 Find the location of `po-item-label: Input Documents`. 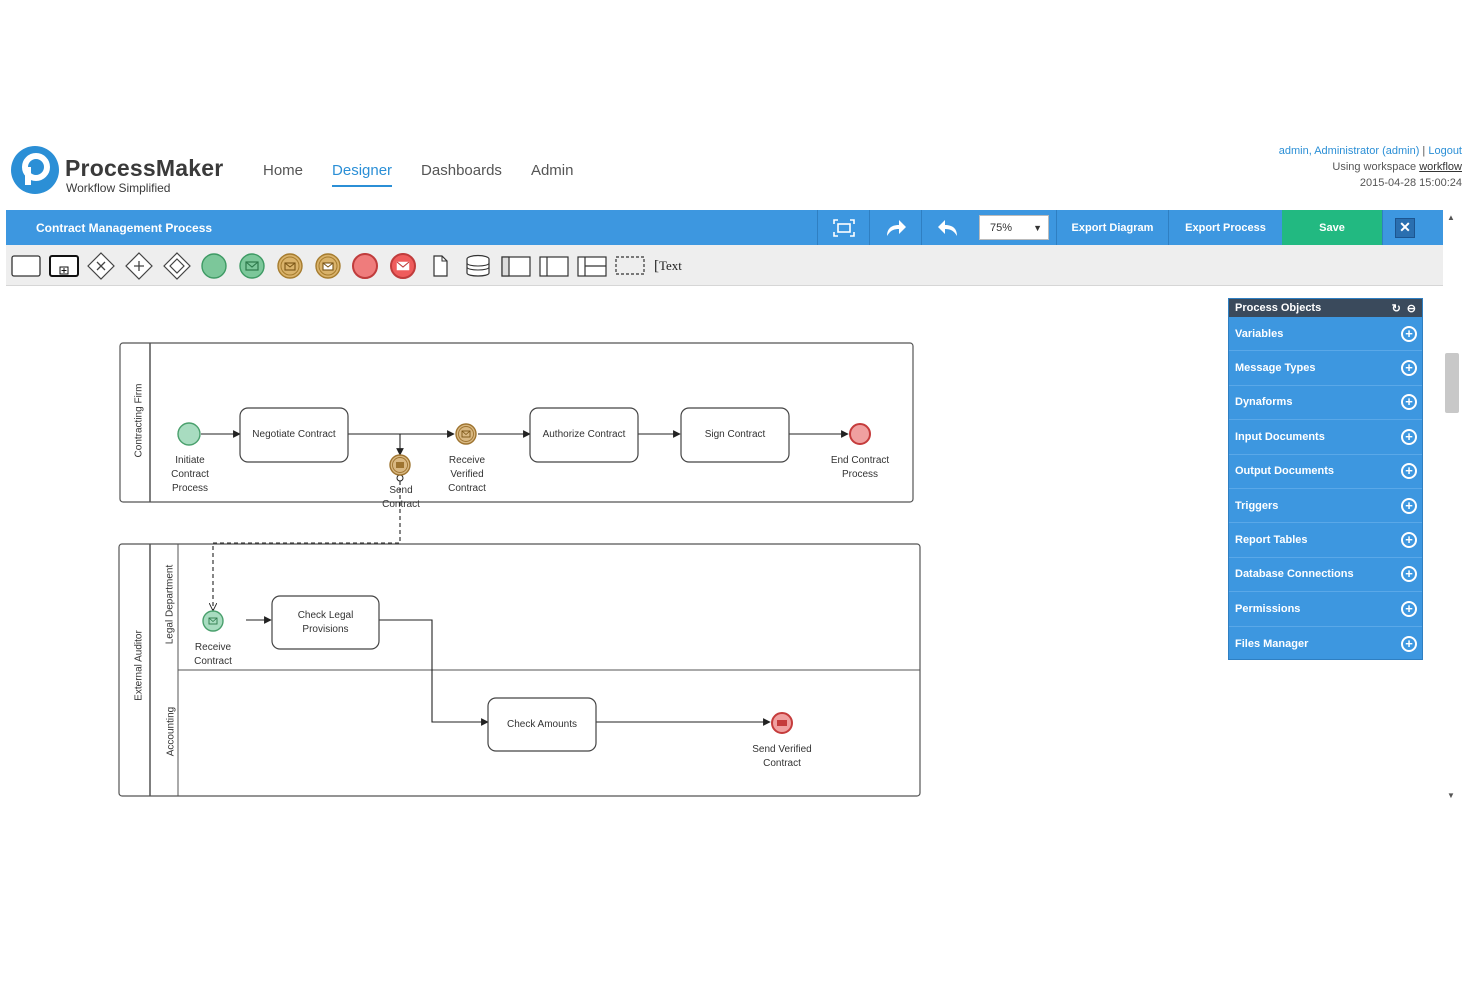

po-item-label: Input Documents is located at coordinates (1280, 436).